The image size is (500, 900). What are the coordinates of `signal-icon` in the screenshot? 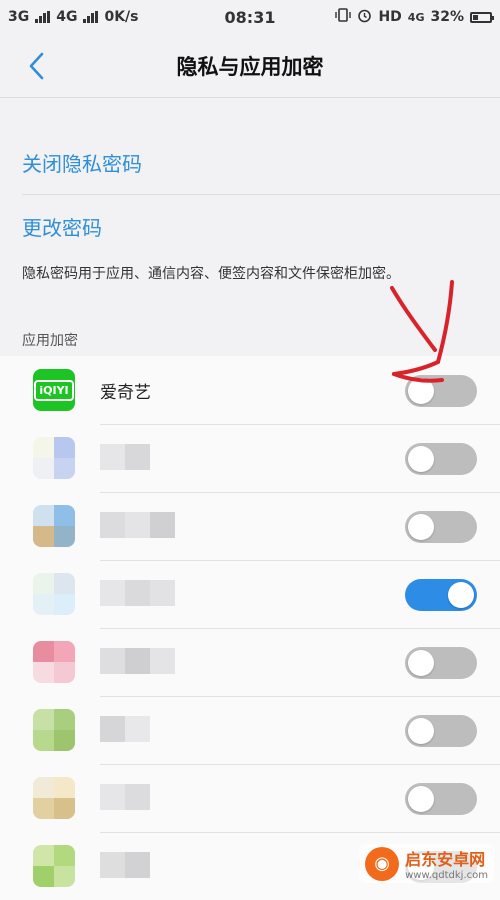 It's located at (43, 17).